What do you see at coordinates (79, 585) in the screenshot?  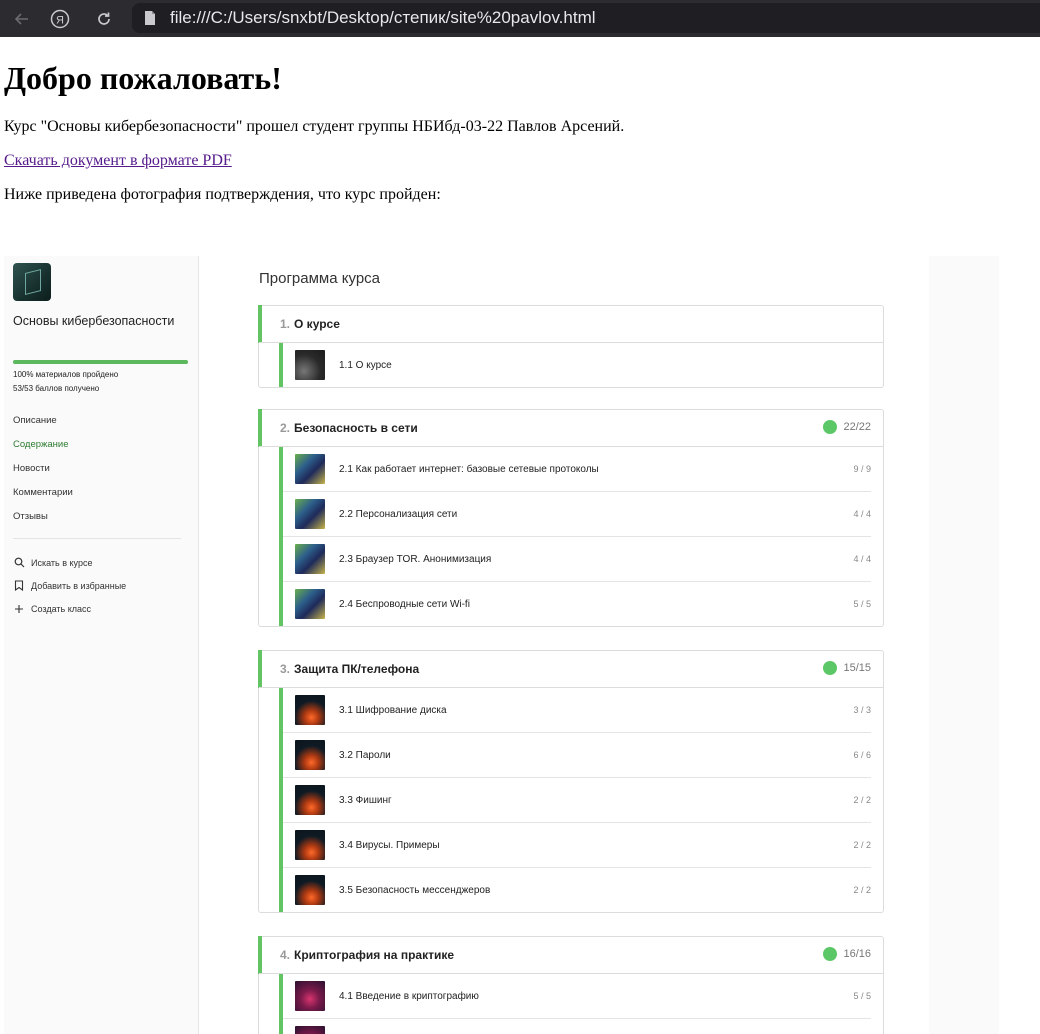 I see `add-to-favorites-label: Добавить в избранные` at bounding box center [79, 585].